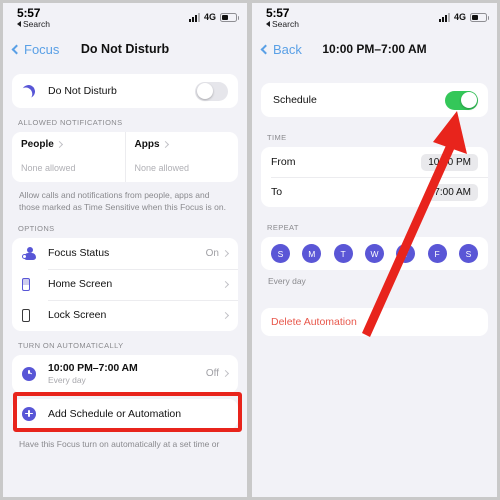 This screenshot has width=500, height=500. Describe the element at coordinates (70, 122) in the screenshot. I see `allowed-notifications-header: ALLOWED NOTIFICATIONS` at that location.